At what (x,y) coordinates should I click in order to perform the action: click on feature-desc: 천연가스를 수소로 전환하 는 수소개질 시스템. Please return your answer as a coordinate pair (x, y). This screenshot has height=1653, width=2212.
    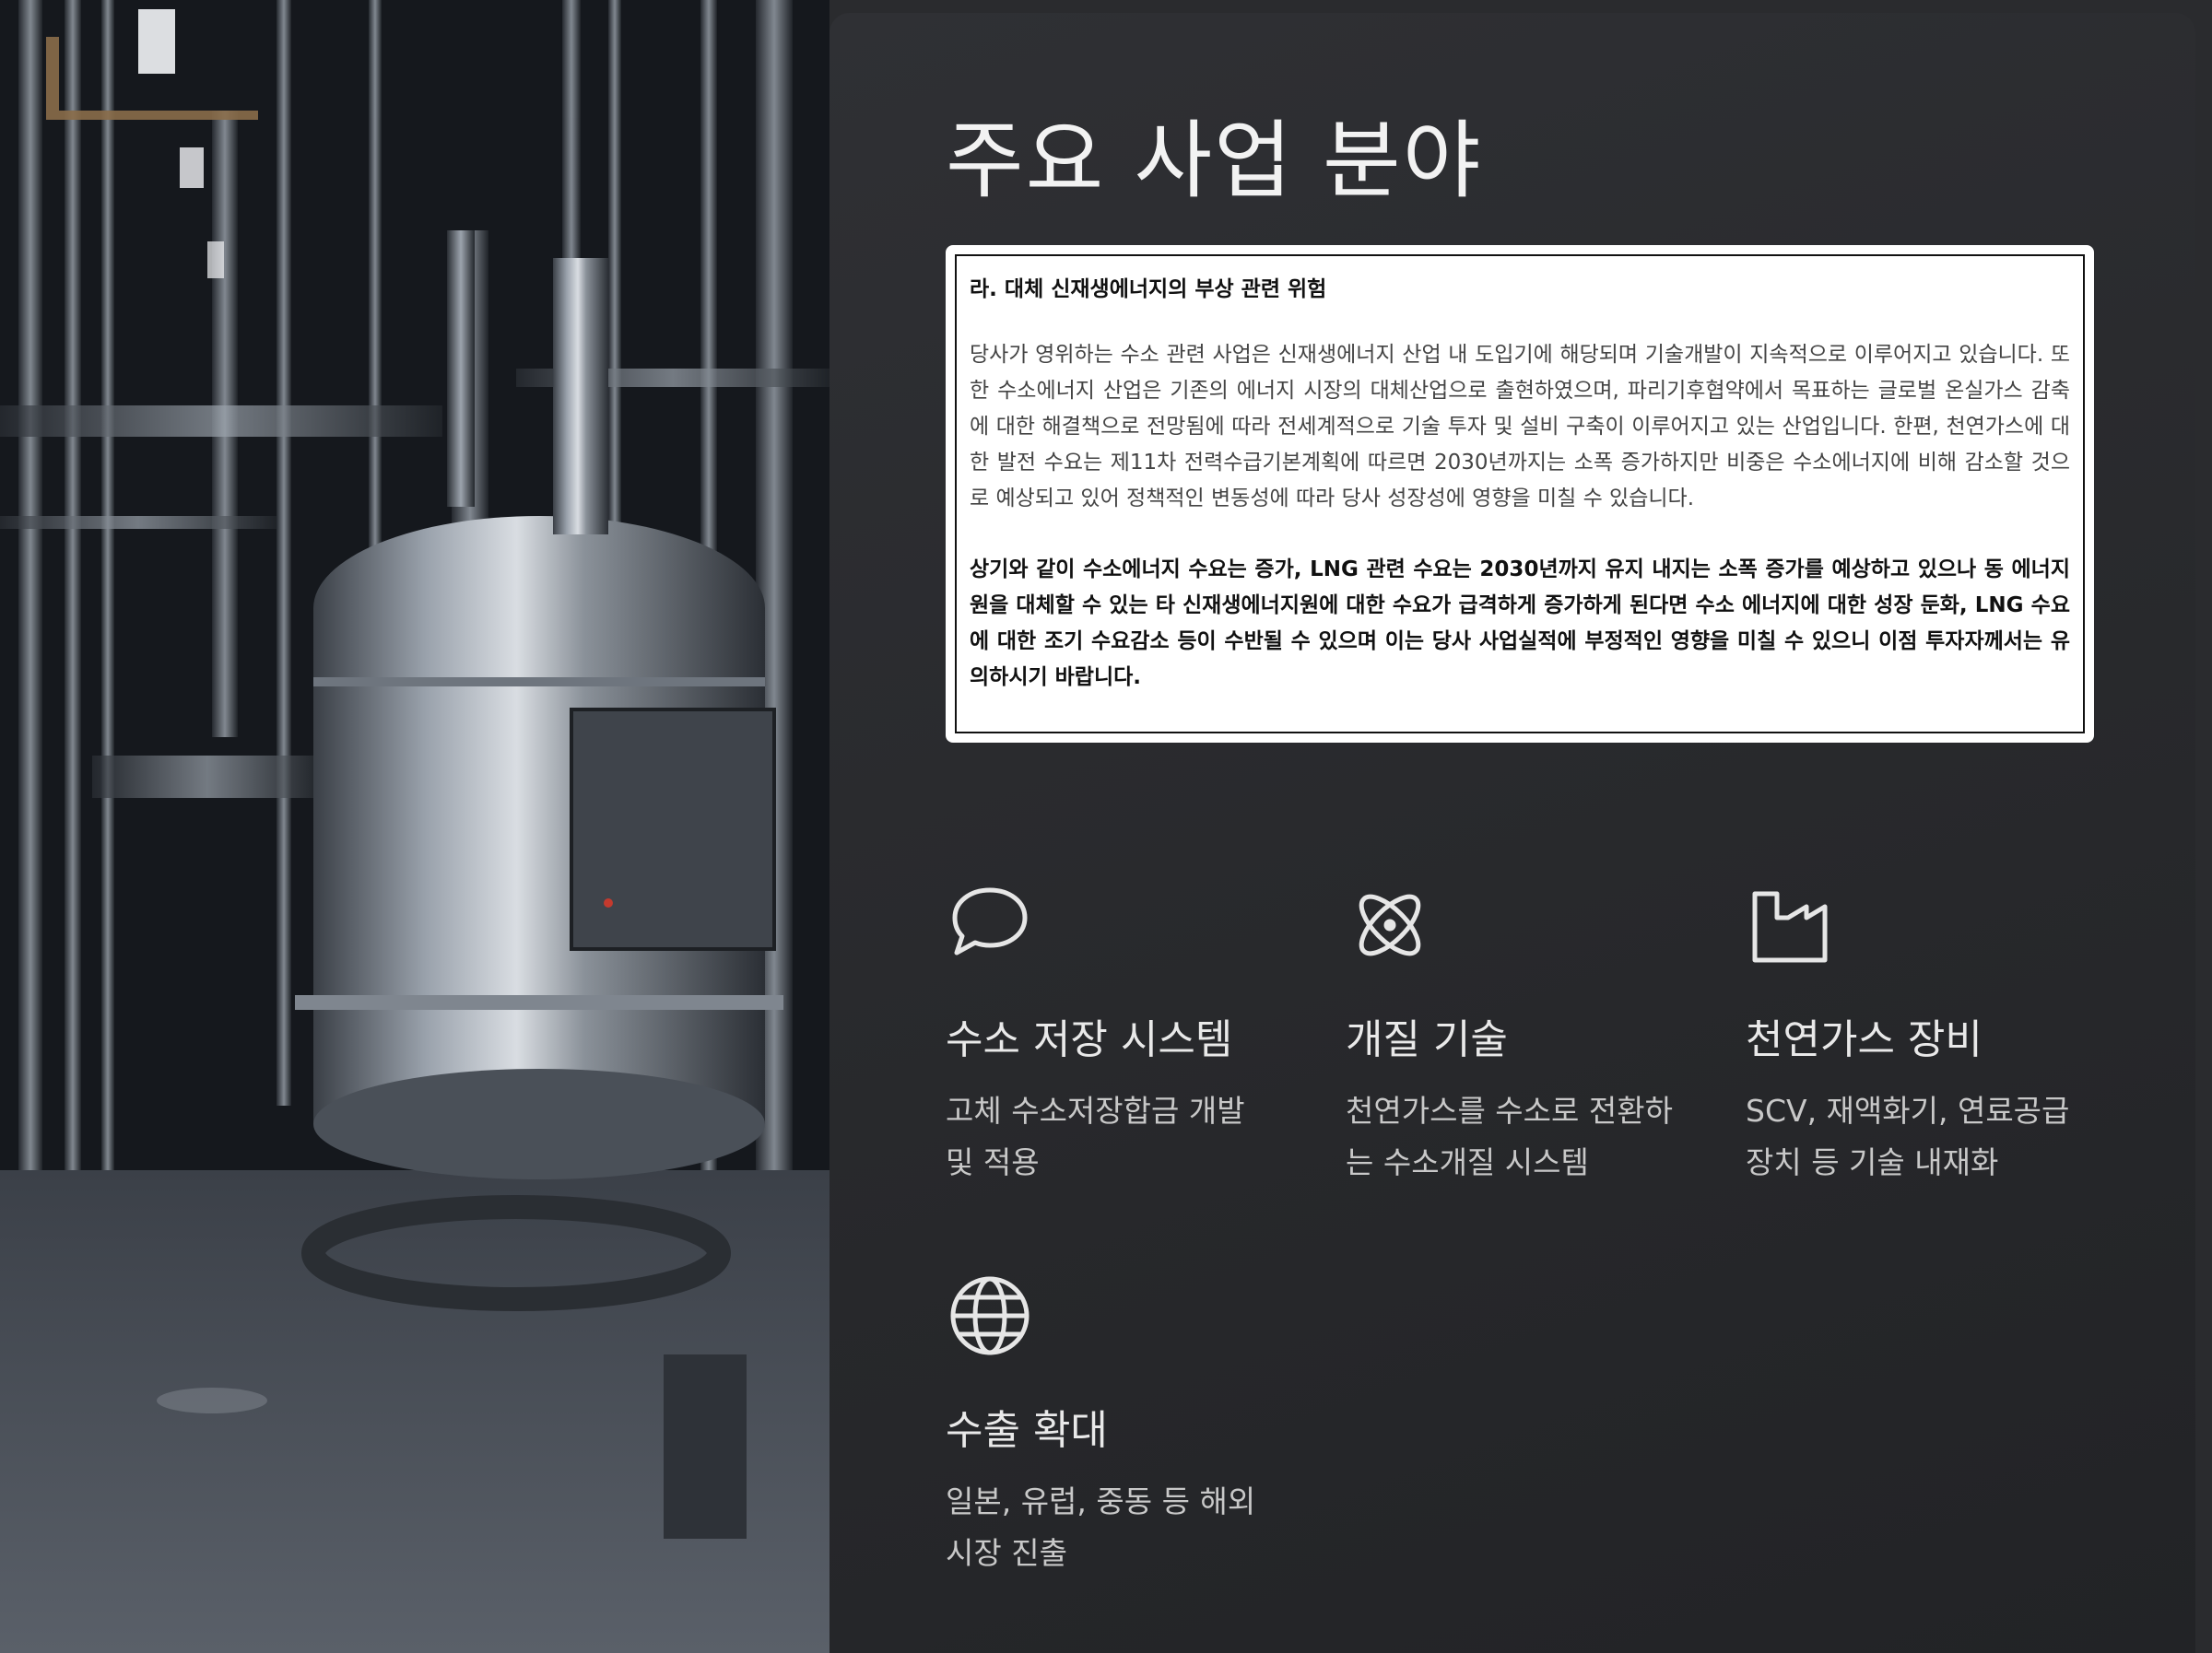
    Looking at the image, I should click on (1511, 1137).